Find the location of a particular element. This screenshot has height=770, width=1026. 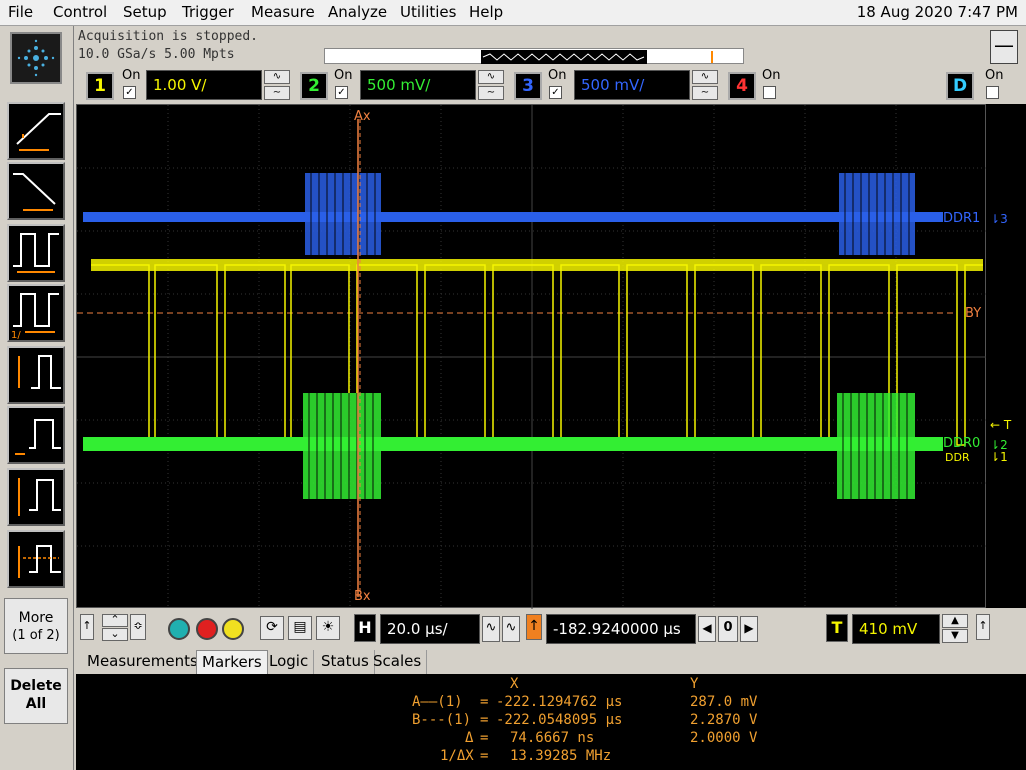

average-icon is located at coordinates (39, 561).